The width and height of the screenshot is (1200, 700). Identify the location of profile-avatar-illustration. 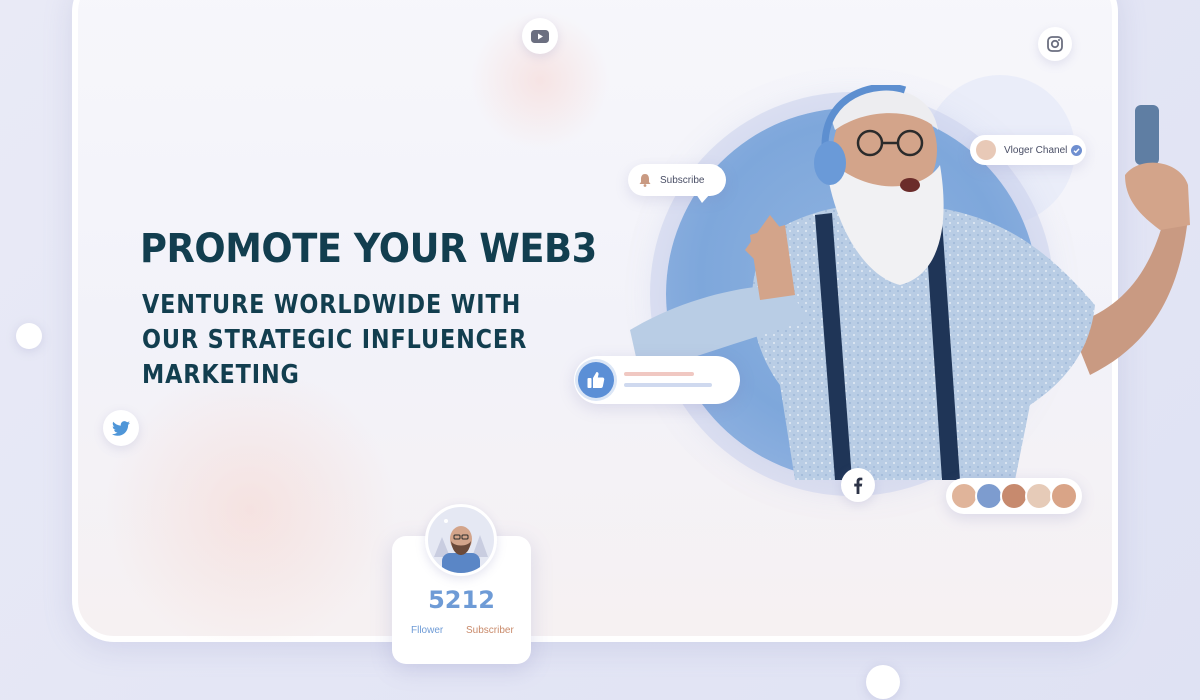
(461, 546).